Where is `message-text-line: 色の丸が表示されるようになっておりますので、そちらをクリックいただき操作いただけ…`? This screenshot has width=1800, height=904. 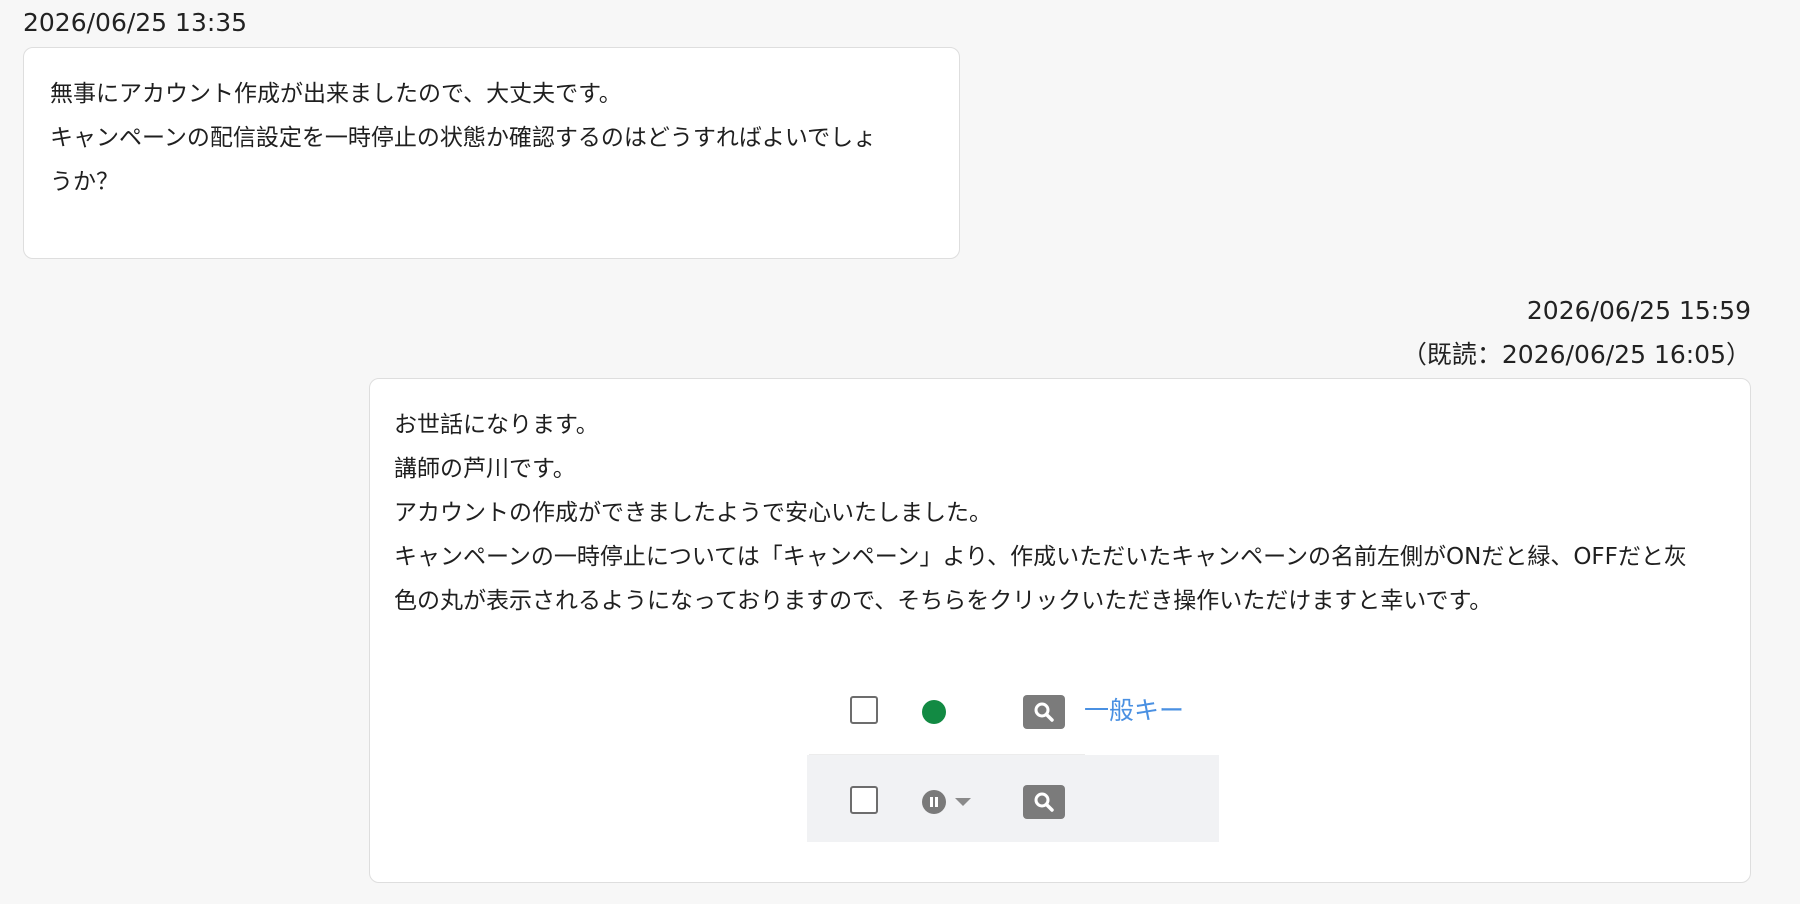 message-text-line: 色の丸が表示されるようになっておりますので、そちらをクリックいただき操作いただけ… is located at coordinates (943, 601).